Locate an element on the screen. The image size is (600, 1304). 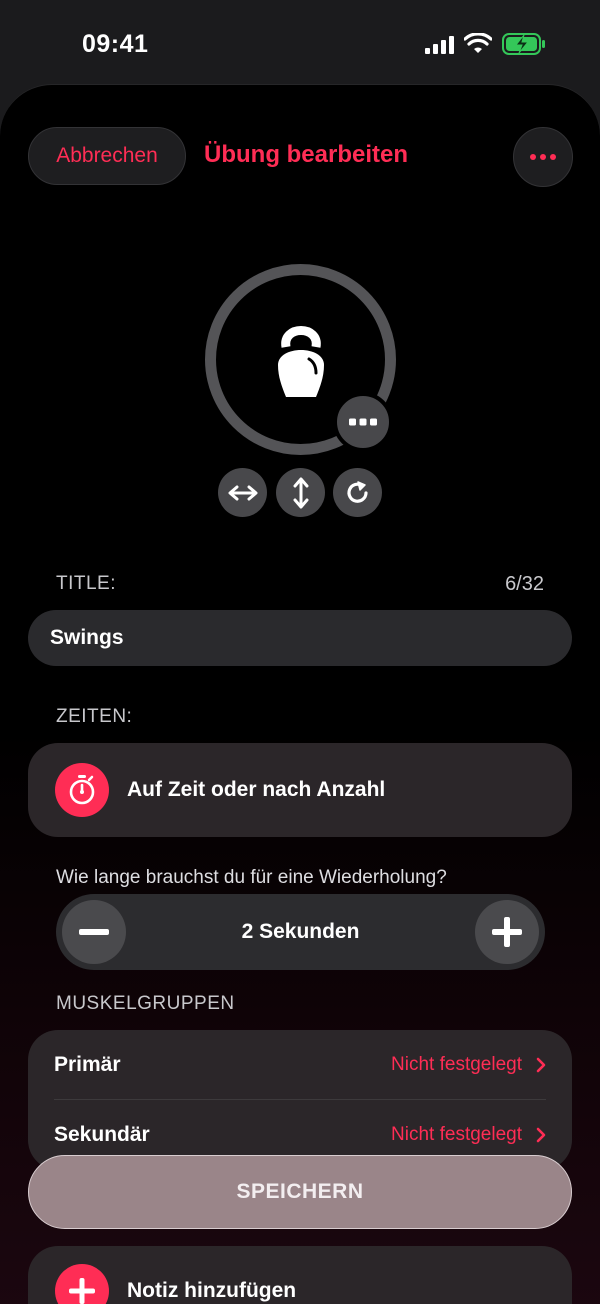
more-options-button is located at coordinates (543, 157).